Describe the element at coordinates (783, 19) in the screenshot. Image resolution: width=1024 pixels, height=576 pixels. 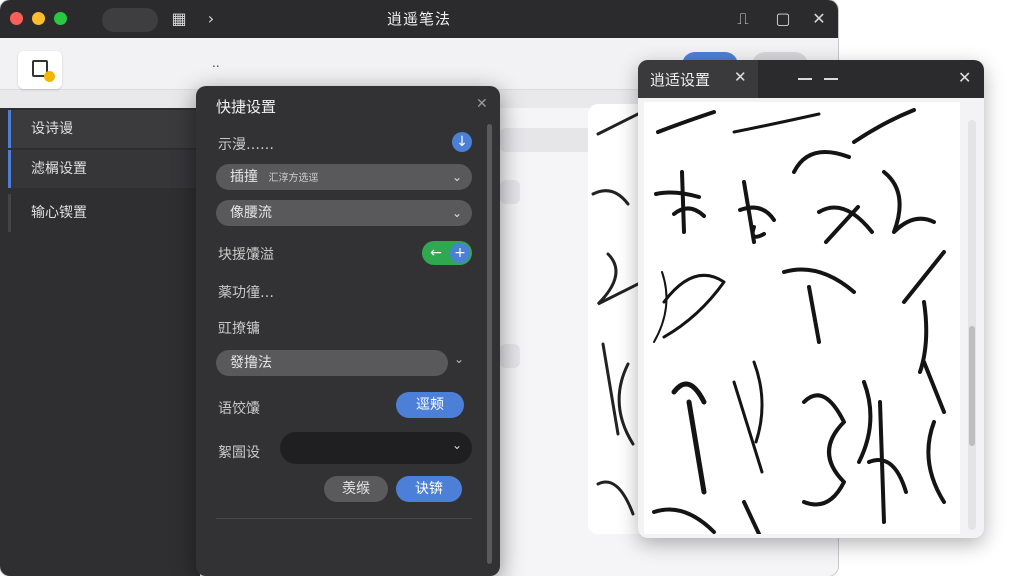
I see `bookmark-icon: ▢` at that location.